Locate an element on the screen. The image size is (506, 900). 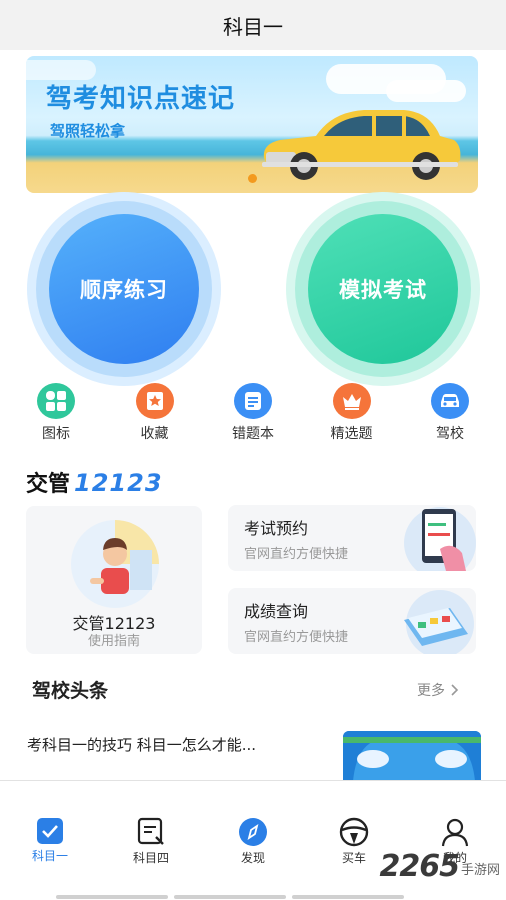
sequential-practice-button: 顺序练习 is located at coordinates (124, 289).